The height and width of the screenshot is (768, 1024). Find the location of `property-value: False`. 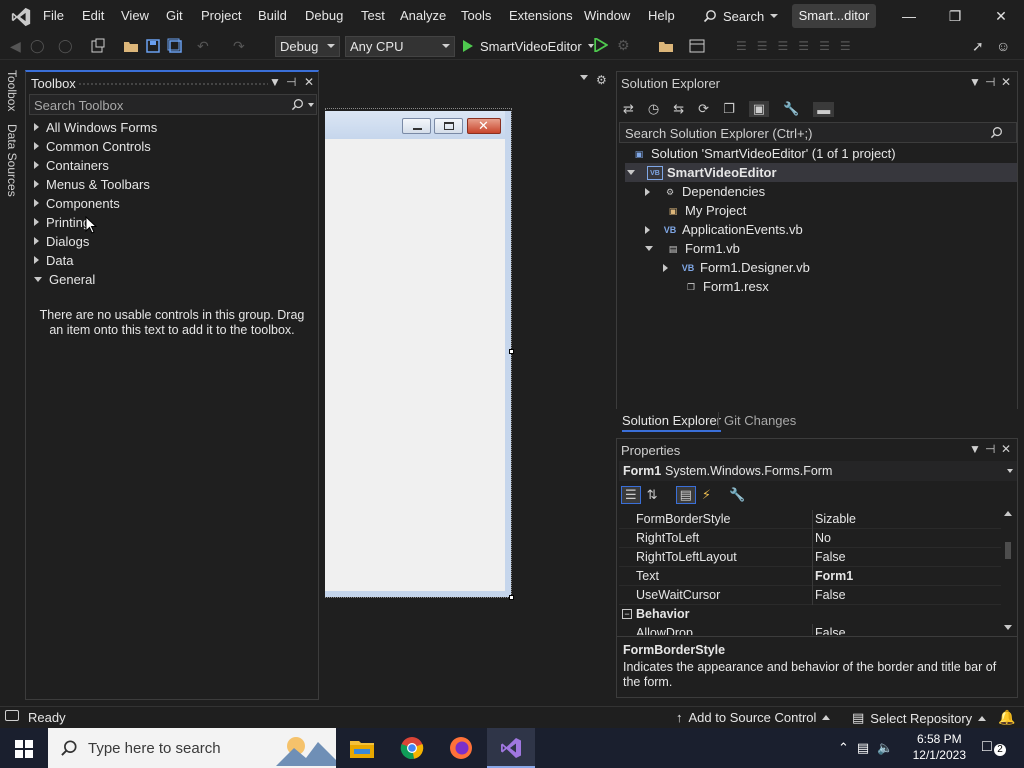

property-value: False is located at coordinates (830, 557).